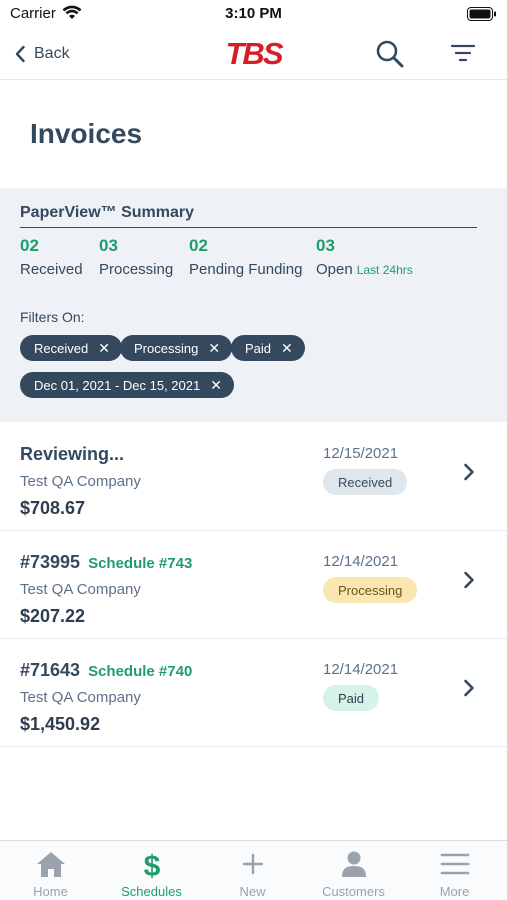 Image resolution: width=507 pixels, height=900 pixels. What do you see at coordinates (258, 348) in the screenshot?
I see `chip-label: Paid` at bounding box center [258, 348].